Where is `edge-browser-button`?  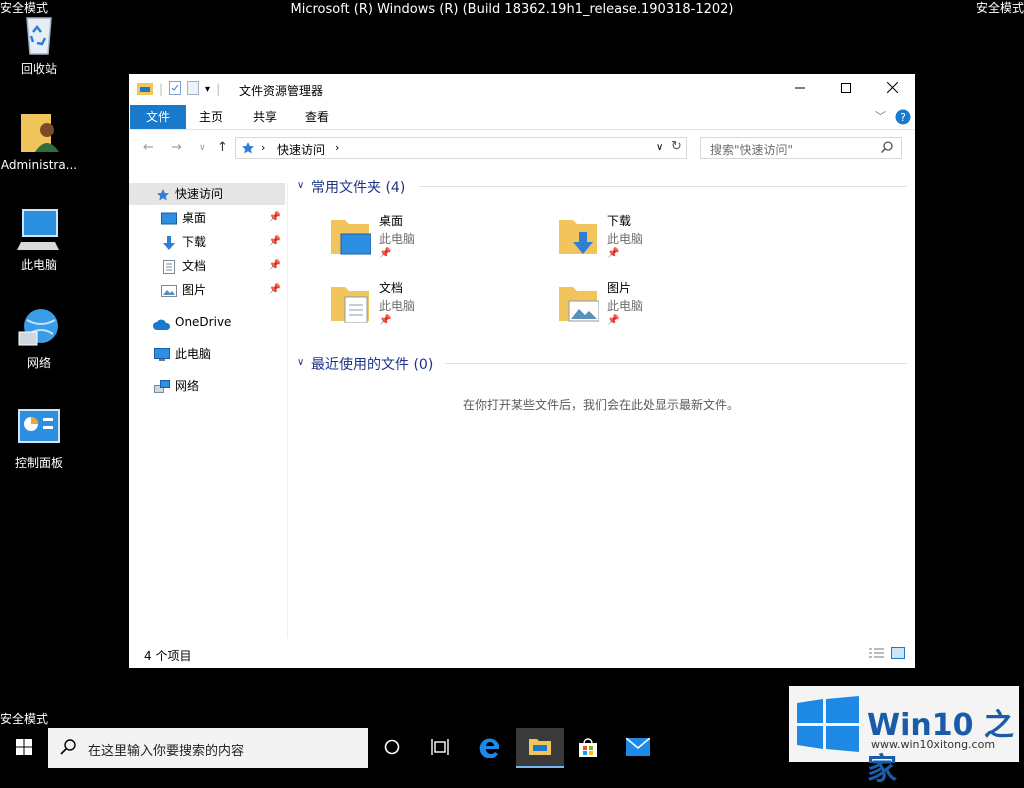
edge-browser-button is located at coordinates (490, 748).